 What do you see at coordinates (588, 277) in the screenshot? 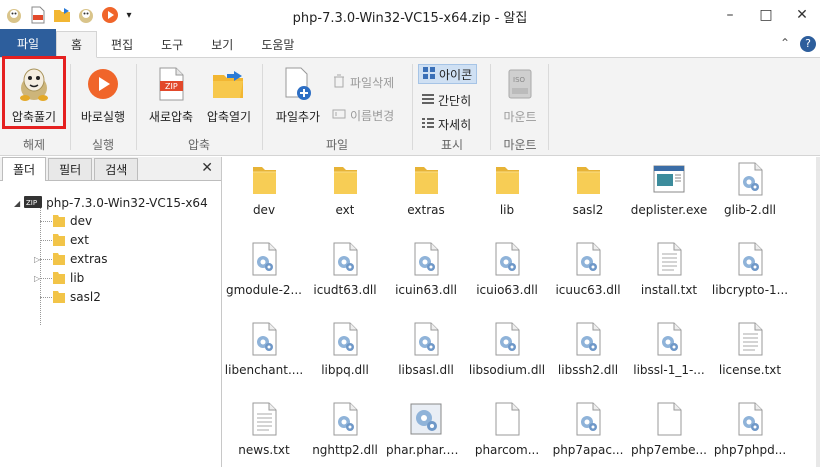
I see `file-item: icuuc63.dll` at bounding box center [588, 277].